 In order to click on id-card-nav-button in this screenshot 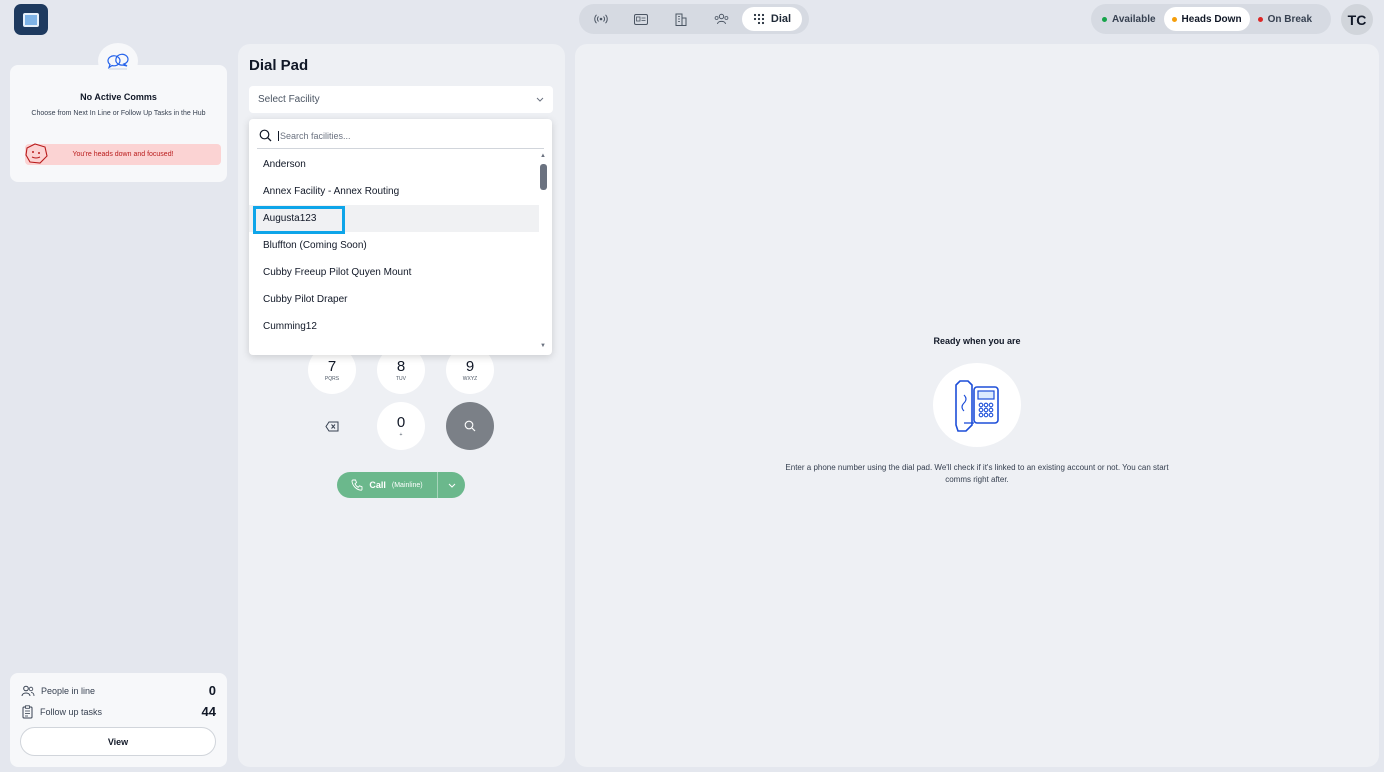, I will do `click(641, 19)`.